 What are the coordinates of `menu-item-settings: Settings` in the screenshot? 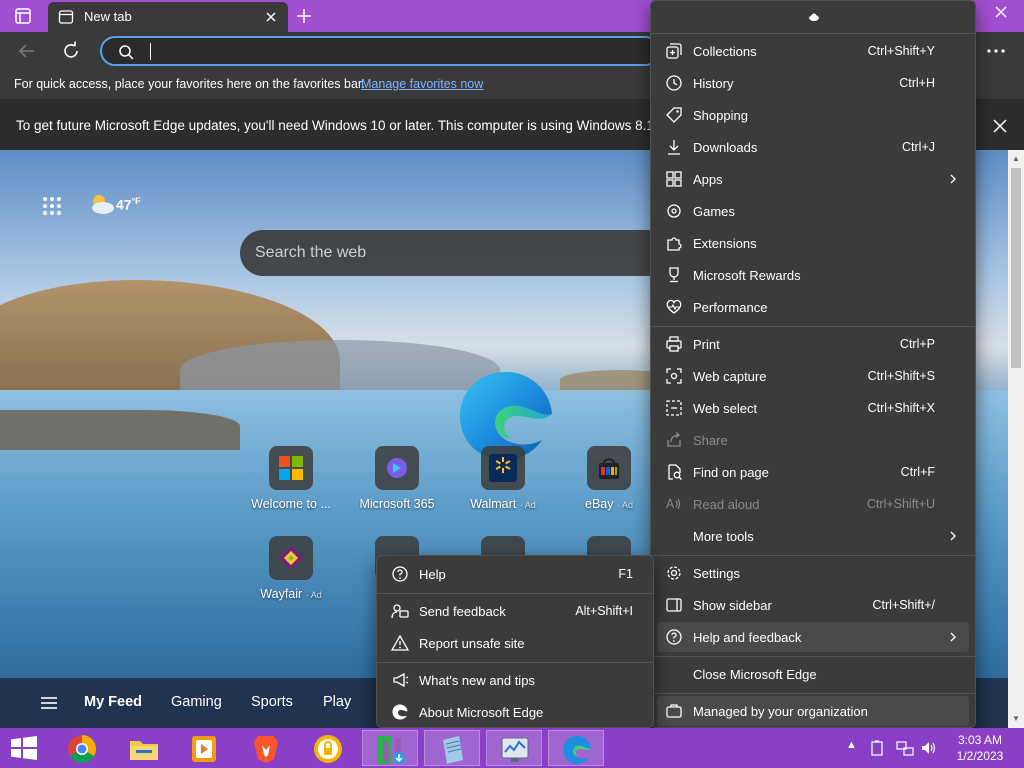 It's located at (813, 573).